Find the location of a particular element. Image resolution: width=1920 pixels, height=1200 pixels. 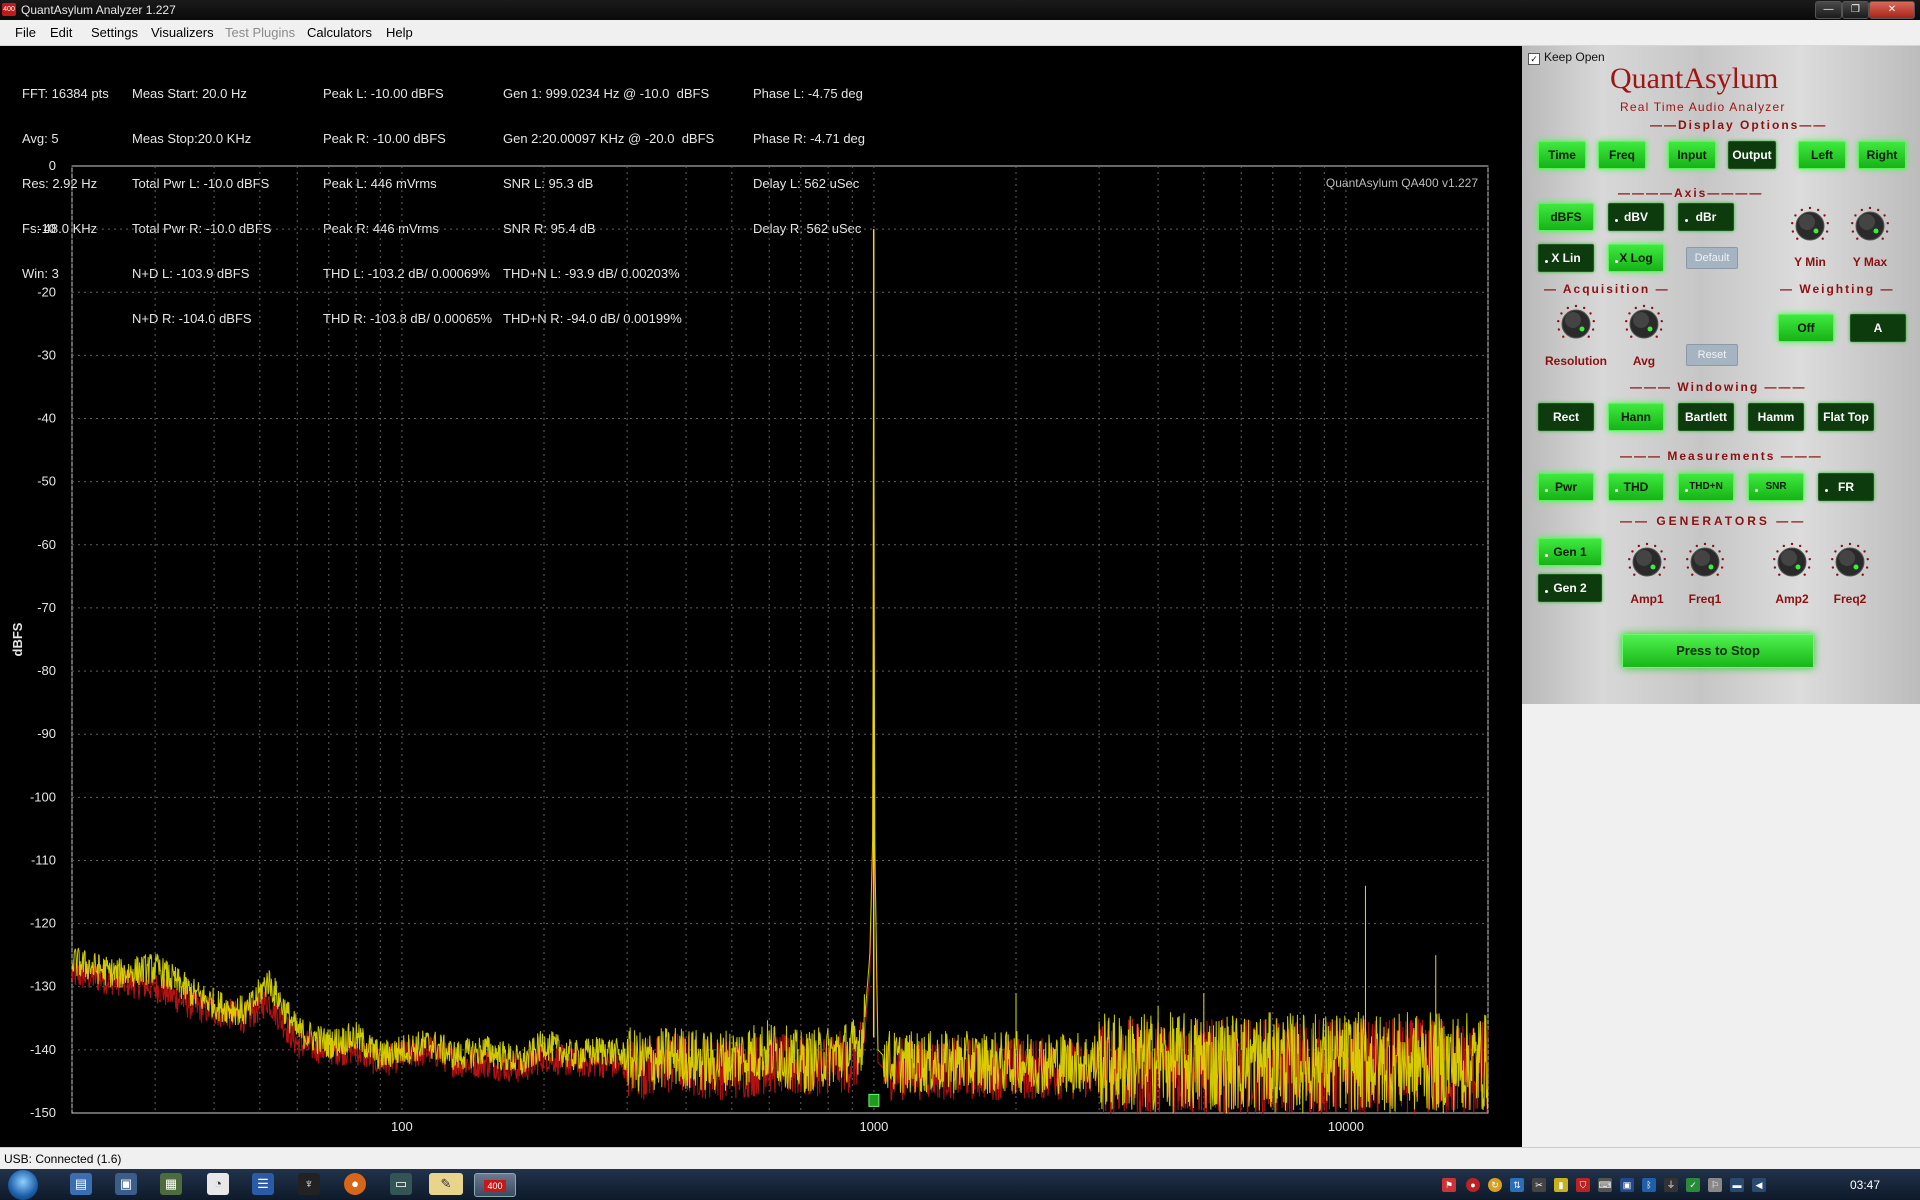

display-freq-button: Freq is located at coordinates (1622, 155).